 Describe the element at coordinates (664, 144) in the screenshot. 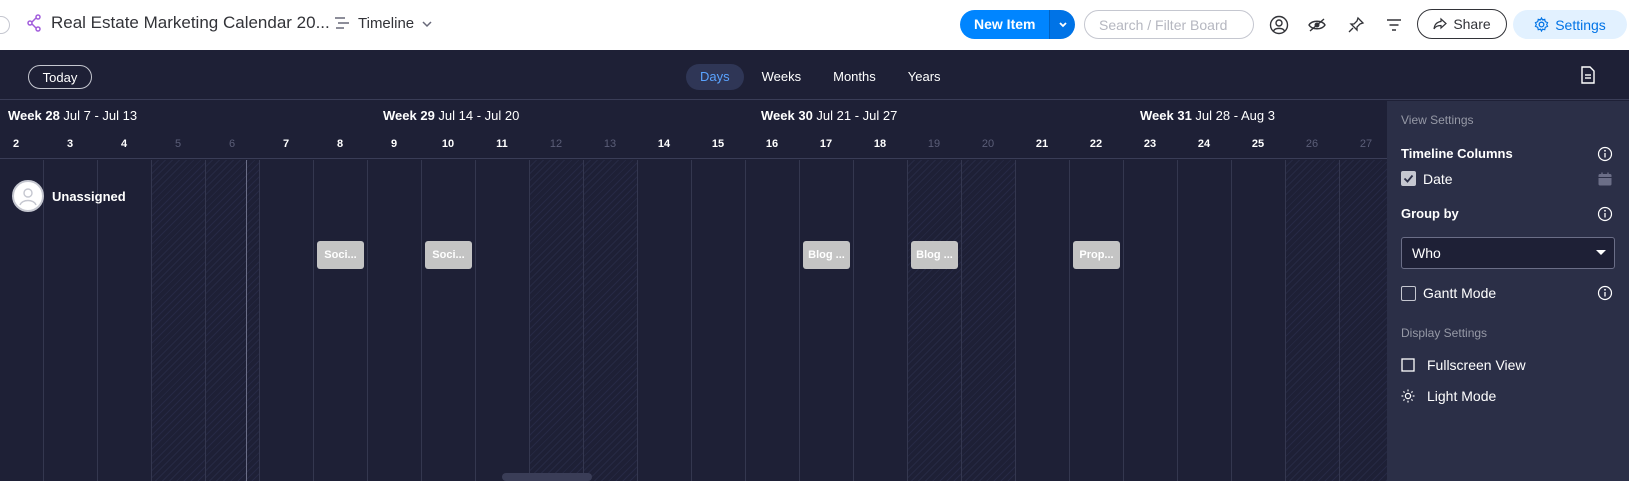

I see `day-label: 14` at that location.